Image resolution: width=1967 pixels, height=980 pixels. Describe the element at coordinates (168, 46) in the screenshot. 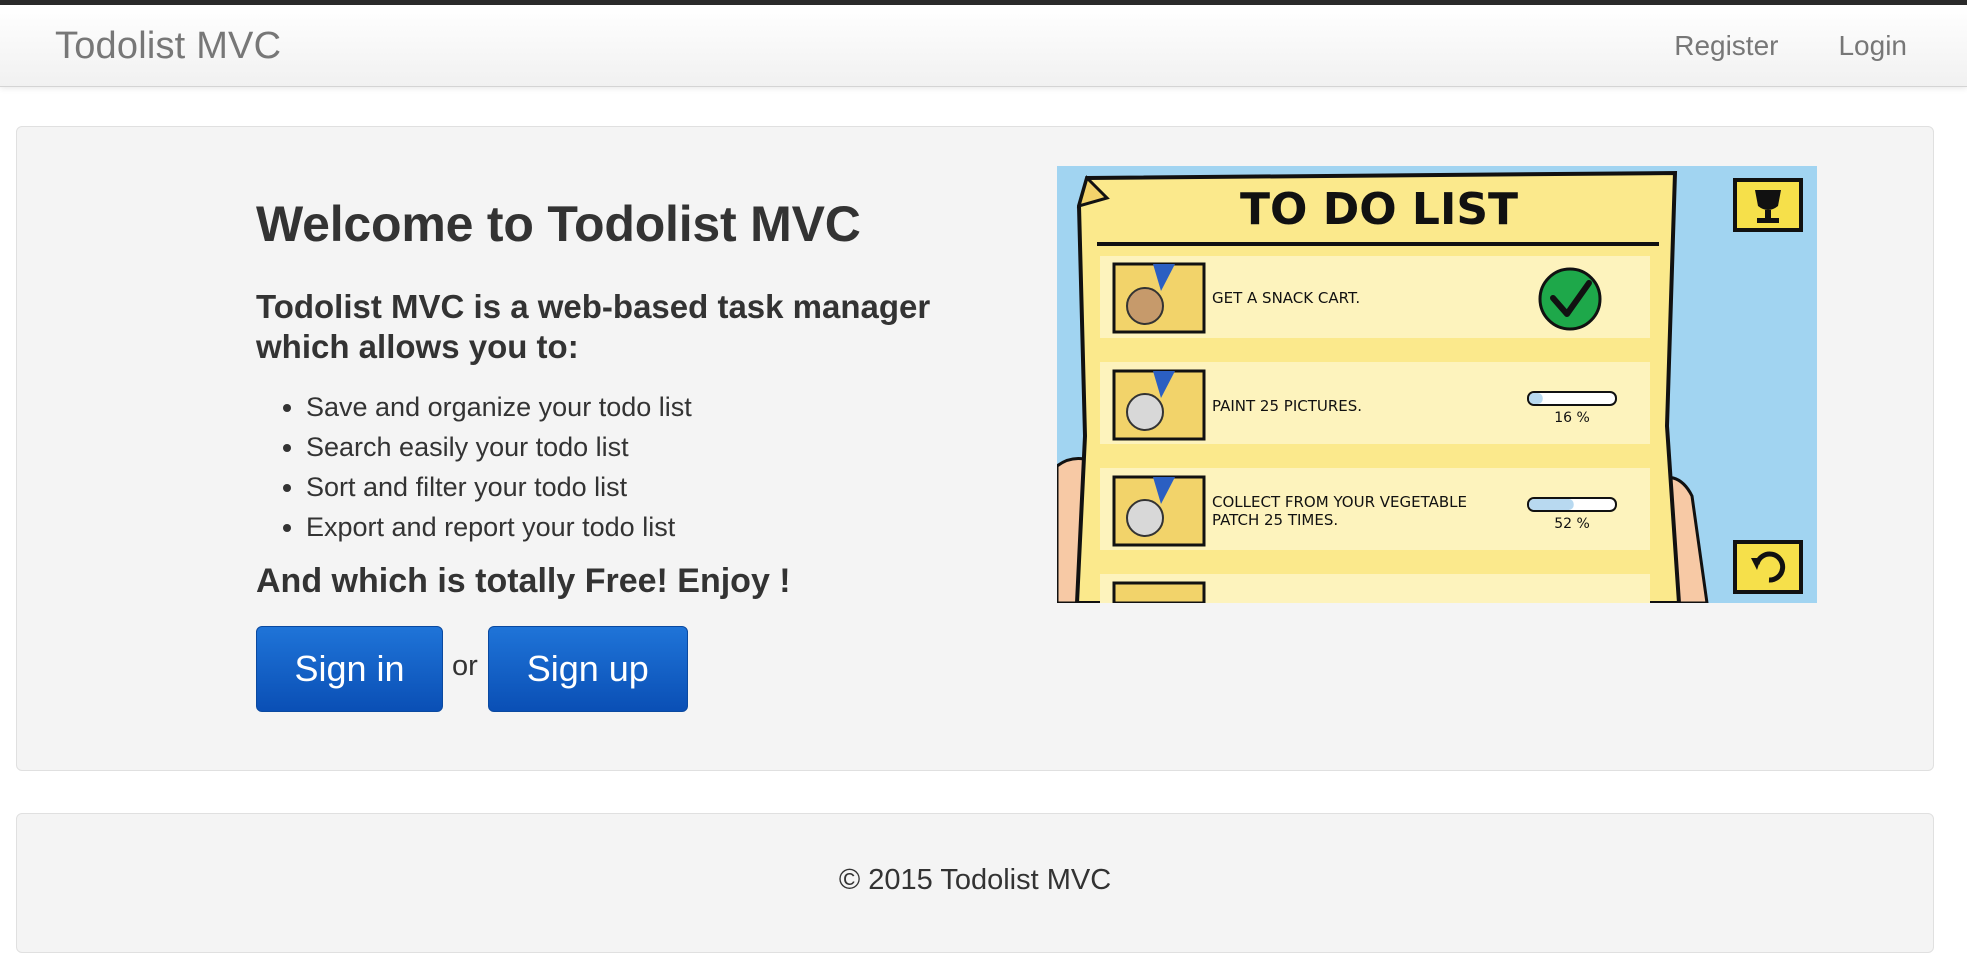

I see `brand-link: Todolist MVC` at that location.